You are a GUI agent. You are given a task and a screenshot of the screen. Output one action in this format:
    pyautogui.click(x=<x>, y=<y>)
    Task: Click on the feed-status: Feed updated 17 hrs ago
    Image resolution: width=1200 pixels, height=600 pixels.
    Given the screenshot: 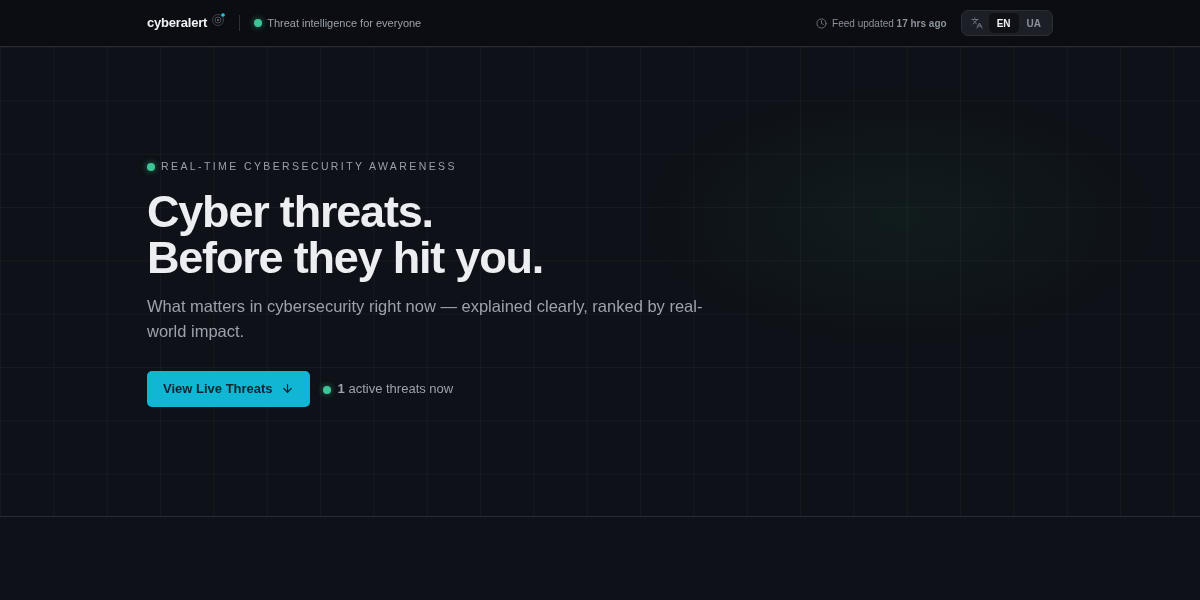 What is the action you would take?
    pyautogui.click(x=889, y=23)
    